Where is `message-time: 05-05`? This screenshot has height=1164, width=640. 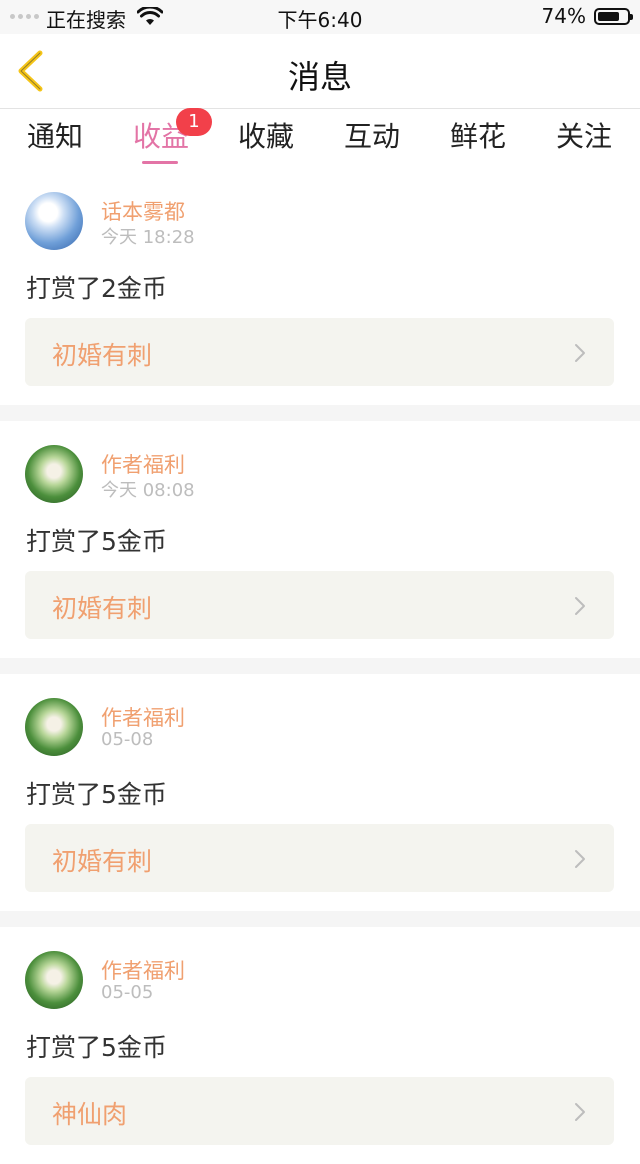 message-time: 05-05 is located at coordinates (127, 992).